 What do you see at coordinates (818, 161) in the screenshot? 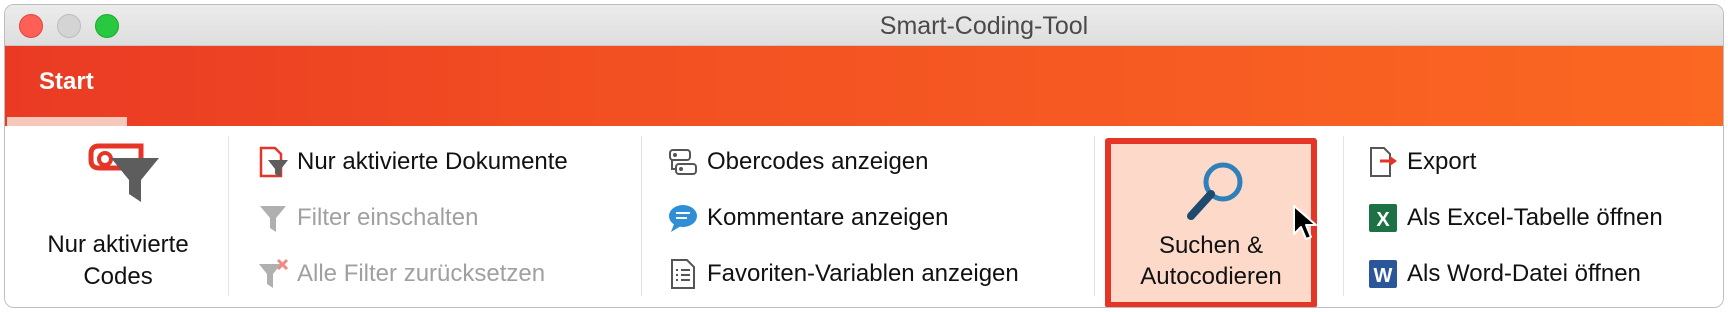
I see `show-parent-codes-label: Obercodes anzeigen` at bounding box center [818, 161].